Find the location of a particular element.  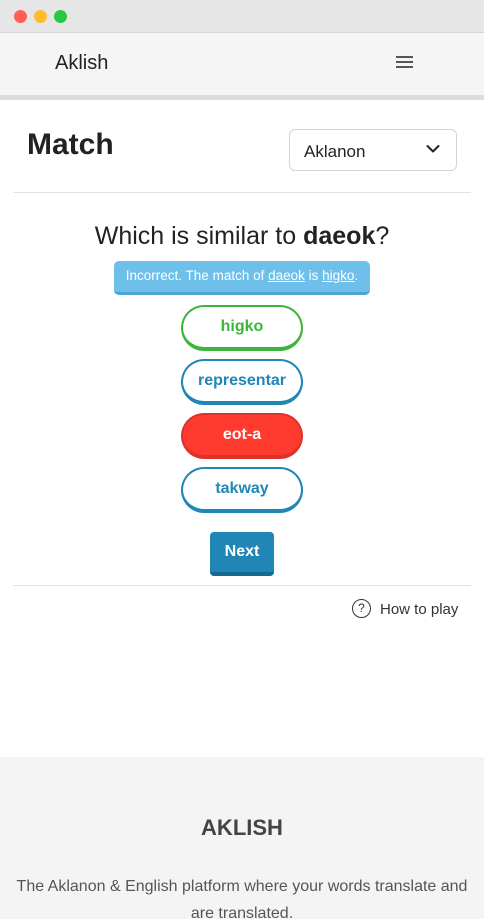

choice-button-correct: higko is located at coordinates (242, 328).